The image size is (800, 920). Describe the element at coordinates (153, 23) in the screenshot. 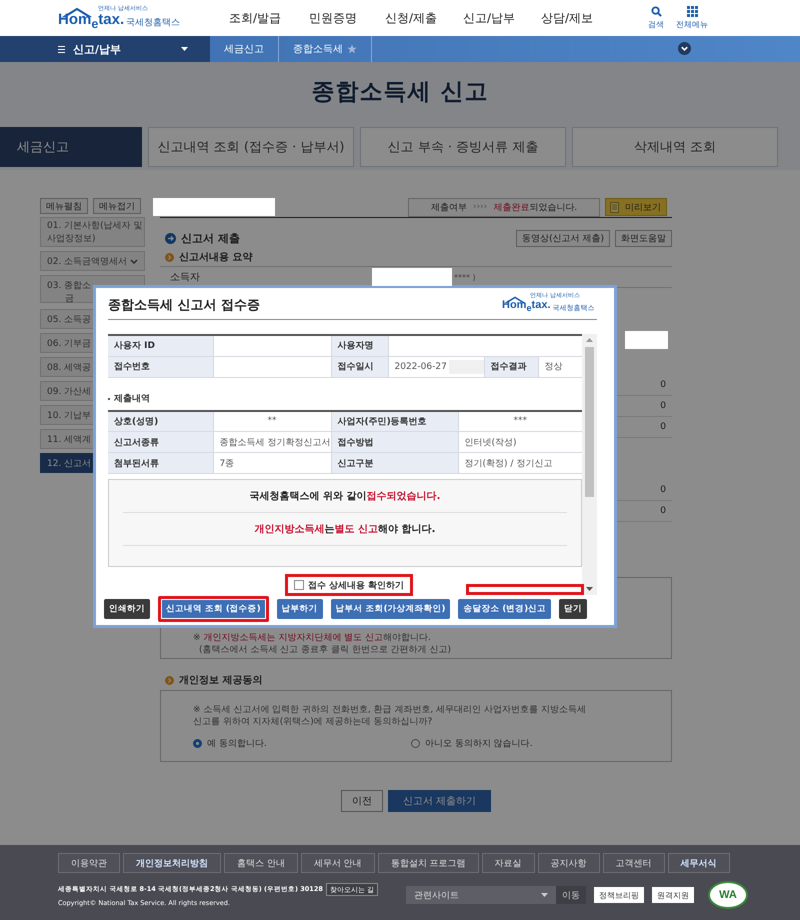

I see `logo-name: 국세청홈택스` at that location.